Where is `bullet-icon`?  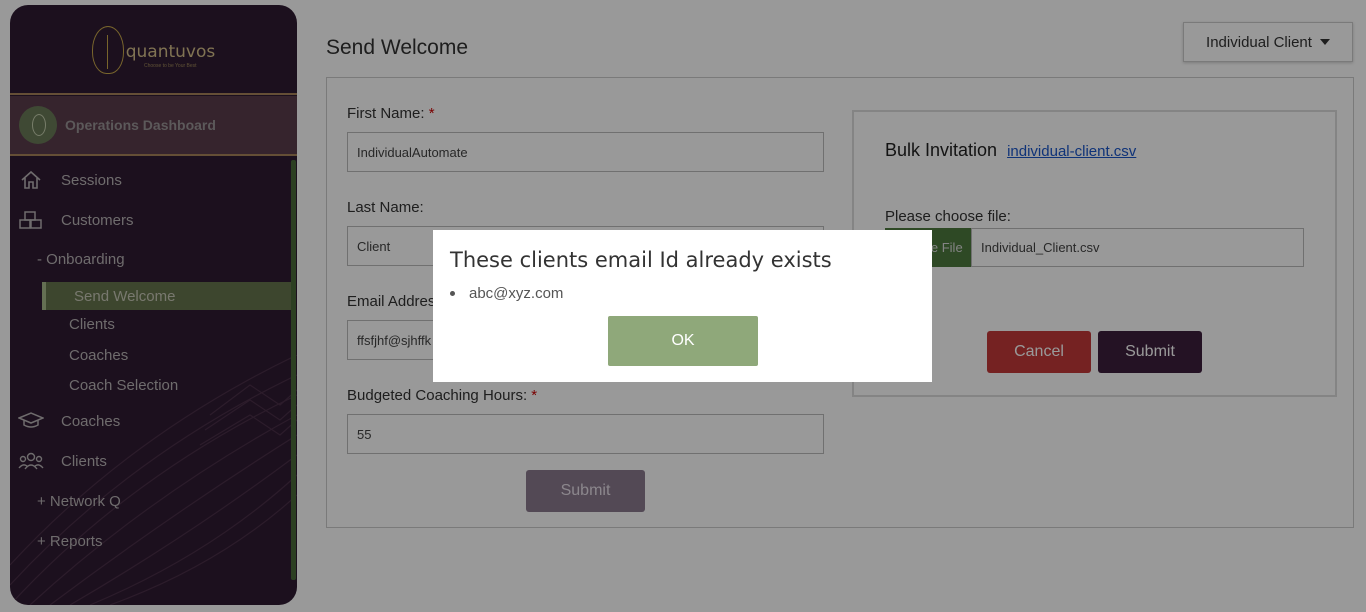 bullet-icon is located at coordinates (452, 293).